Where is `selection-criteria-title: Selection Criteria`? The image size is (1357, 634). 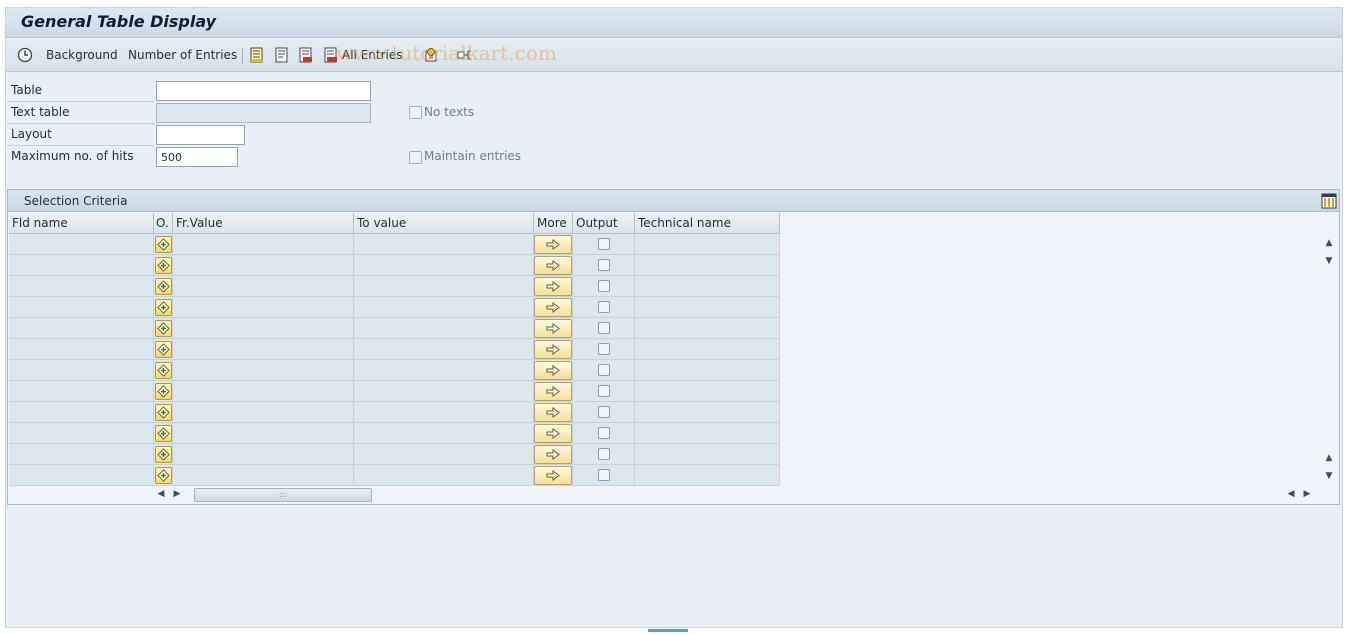
selection-criteria-title: Selection Criteria is located at coordinates (75, 201).